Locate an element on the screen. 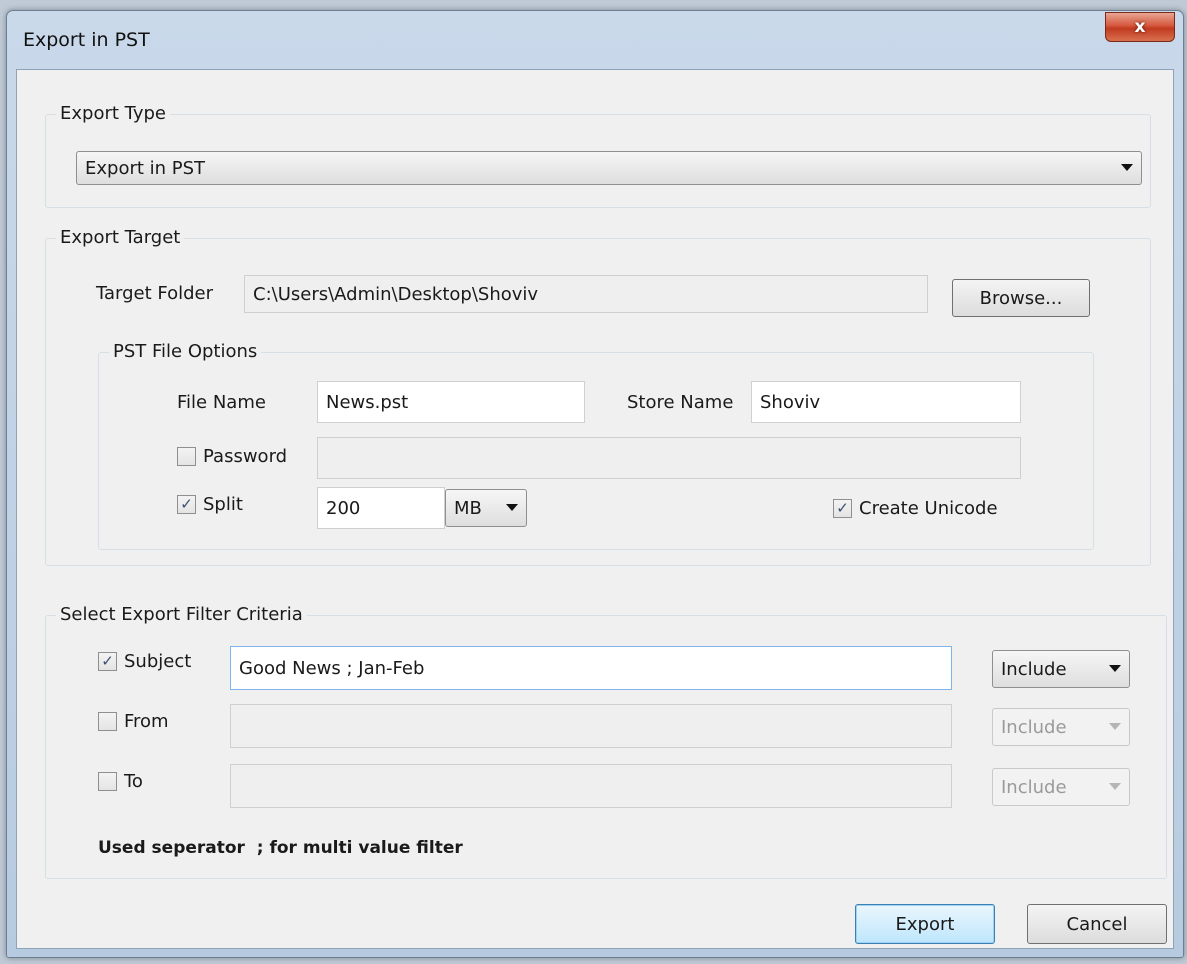  from-filter-input is located at coordinates (591, 726).